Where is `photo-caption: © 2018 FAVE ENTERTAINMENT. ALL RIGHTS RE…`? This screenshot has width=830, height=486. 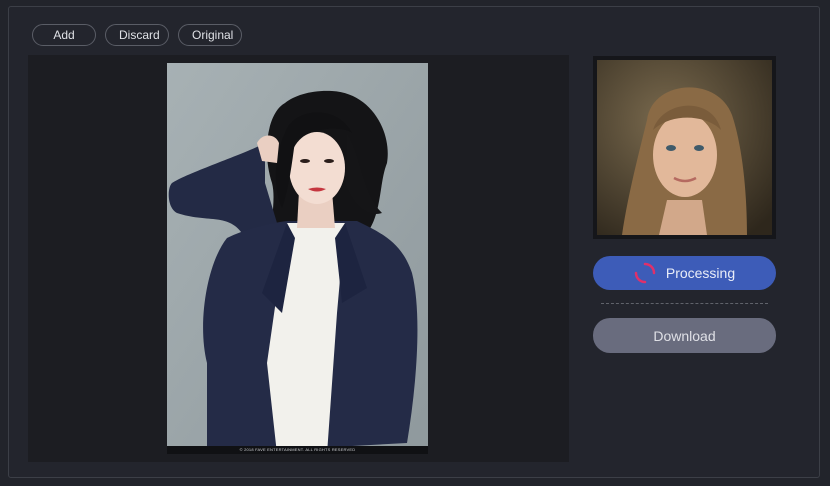 photo-caption: © 2018 FAVE ENTERTAINMENT. ALL RIGHTS RE… is located at coordinates (297, 450).